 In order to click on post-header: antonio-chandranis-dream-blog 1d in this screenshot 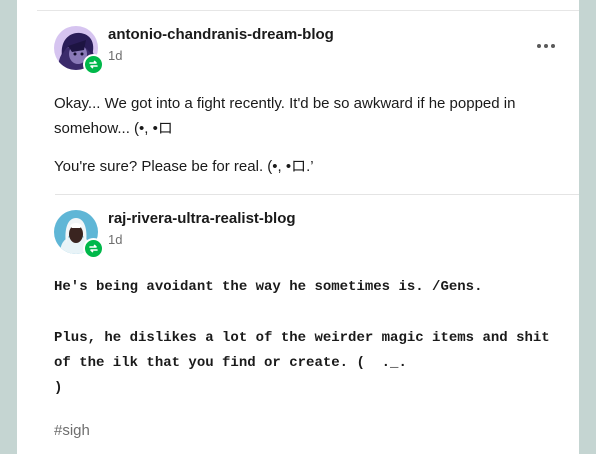, I will do `click(194, 50)`.